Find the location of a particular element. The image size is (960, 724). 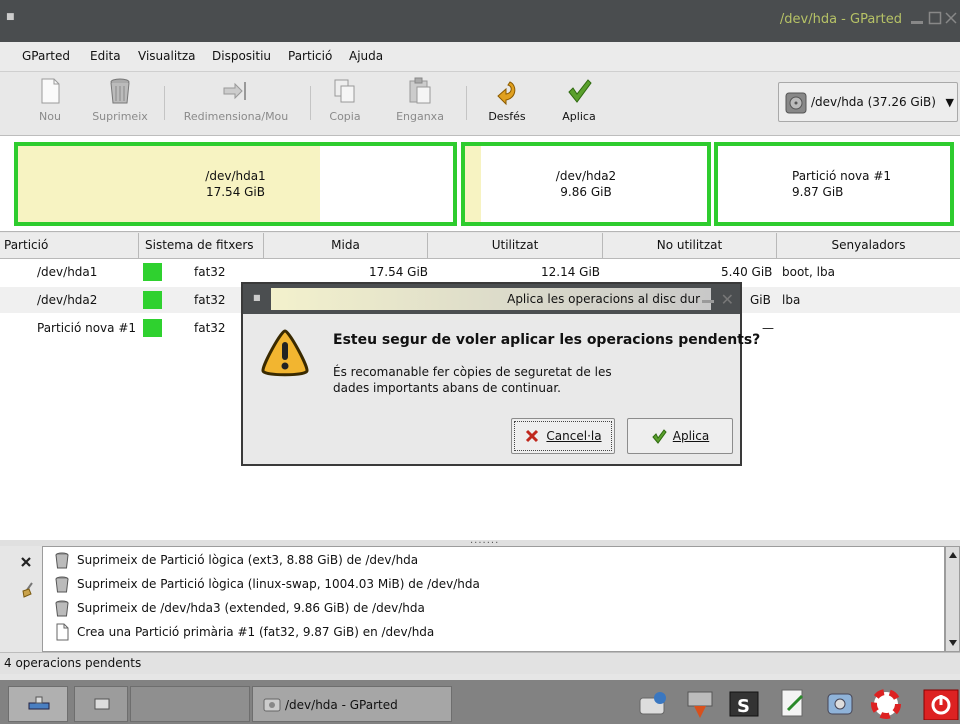

undo-button: Desfés is located at coordinates (507, 103).